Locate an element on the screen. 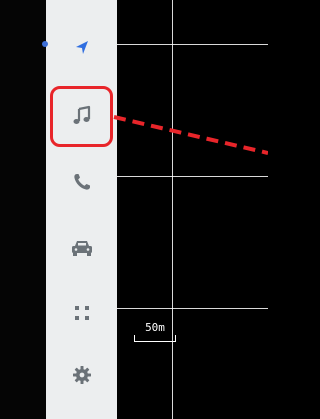  sidebar-item-car is located at coordinates (82, 248).